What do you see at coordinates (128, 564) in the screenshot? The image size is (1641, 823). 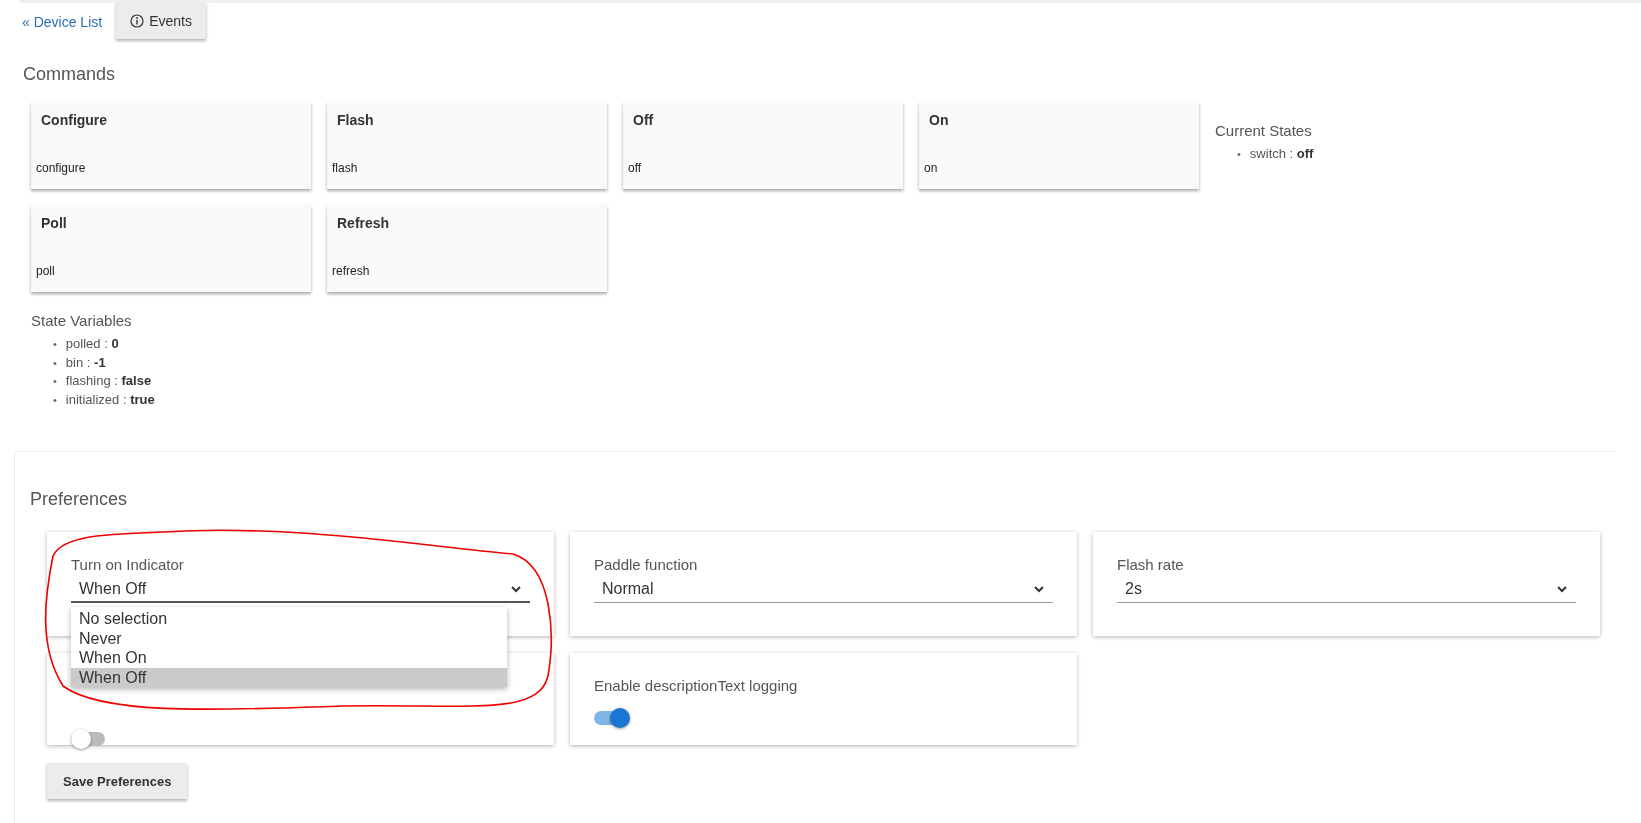 I see `field-label: Turn on Indicator` at bounding box center [128, 564].